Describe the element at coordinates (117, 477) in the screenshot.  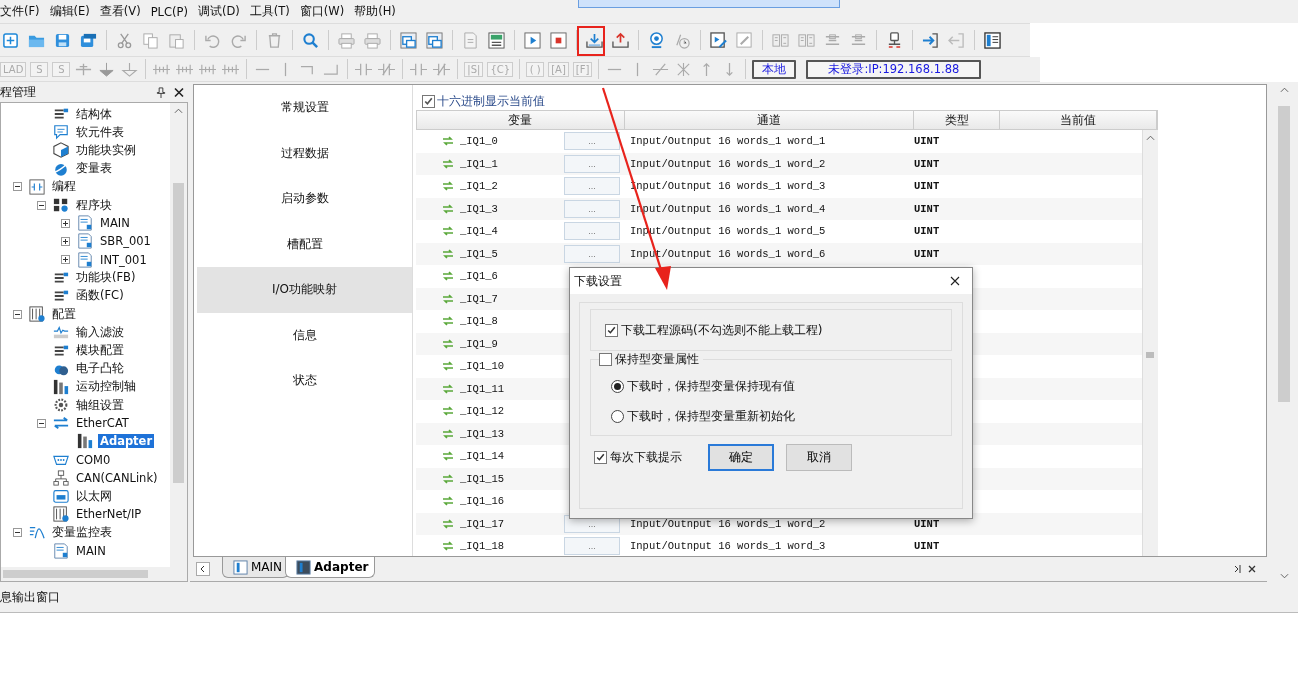
I see `tree-item: CAN(CANLink)` at that location.